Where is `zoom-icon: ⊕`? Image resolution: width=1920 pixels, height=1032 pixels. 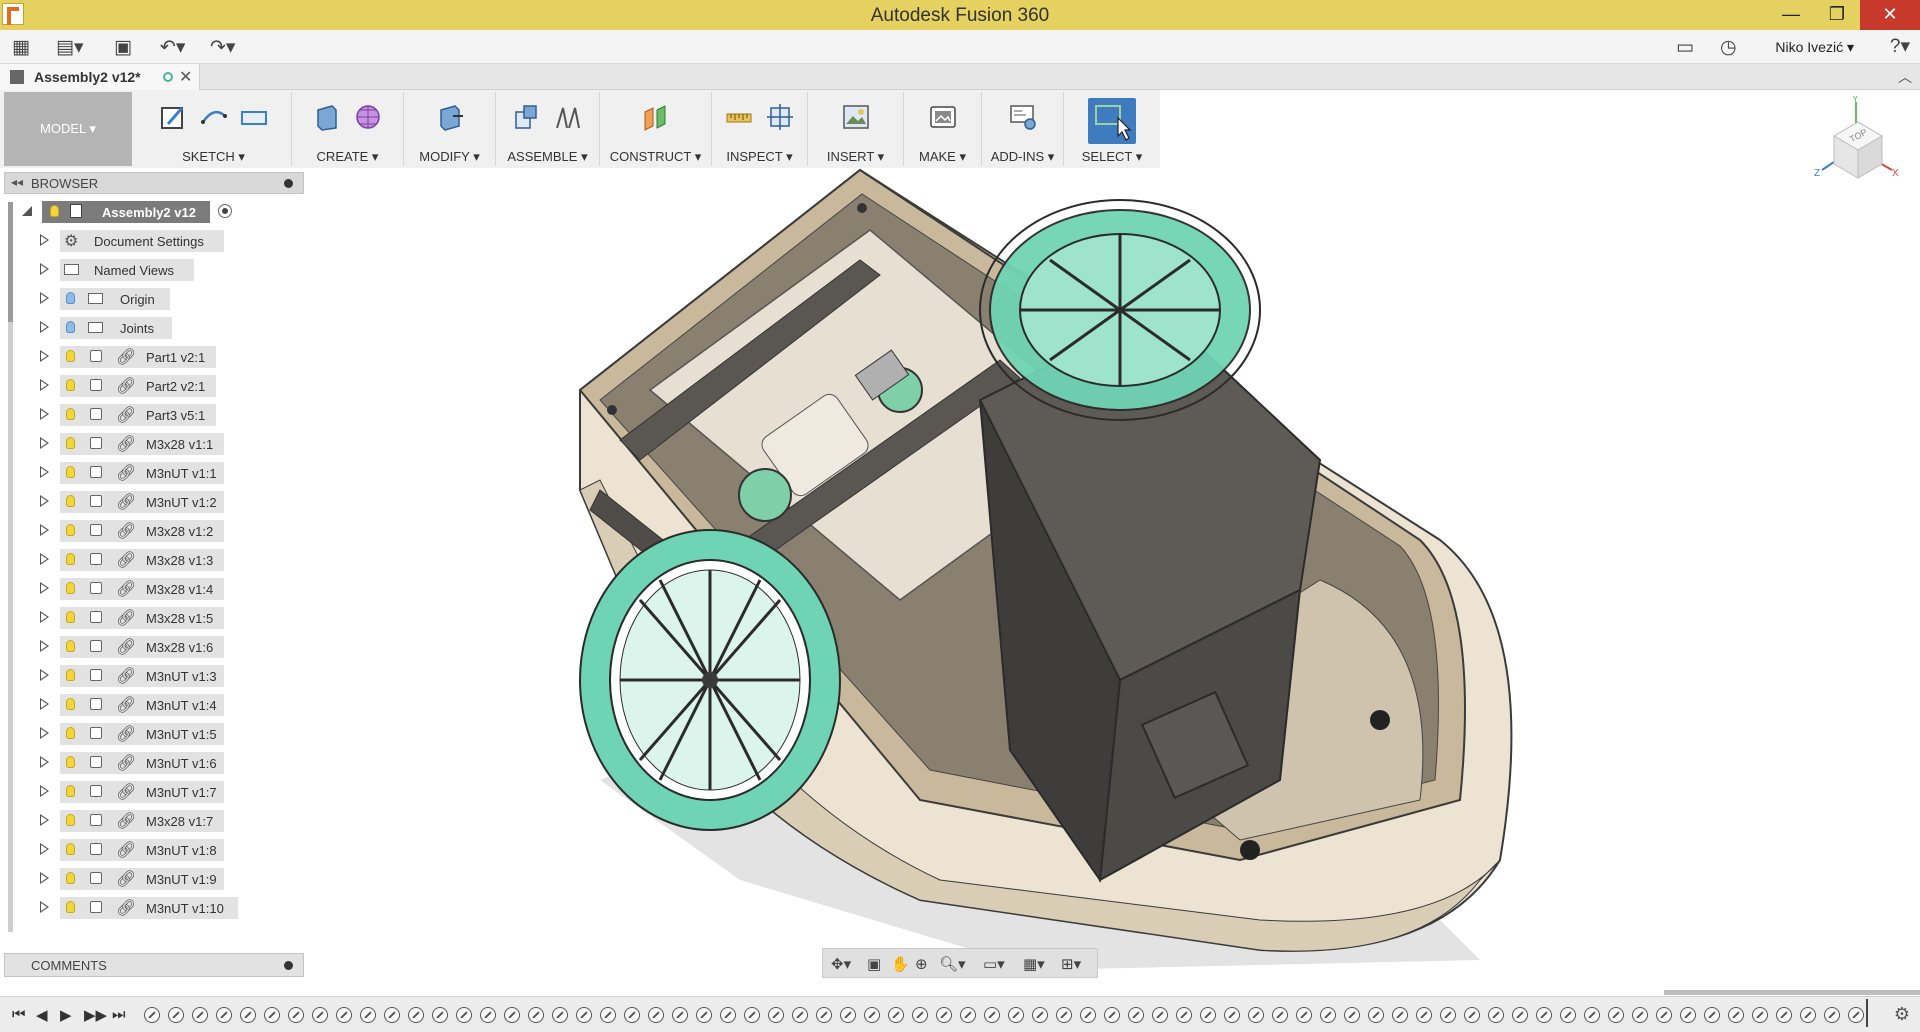 zoom-icon: ⊕ is located at coordinates (921, 964).